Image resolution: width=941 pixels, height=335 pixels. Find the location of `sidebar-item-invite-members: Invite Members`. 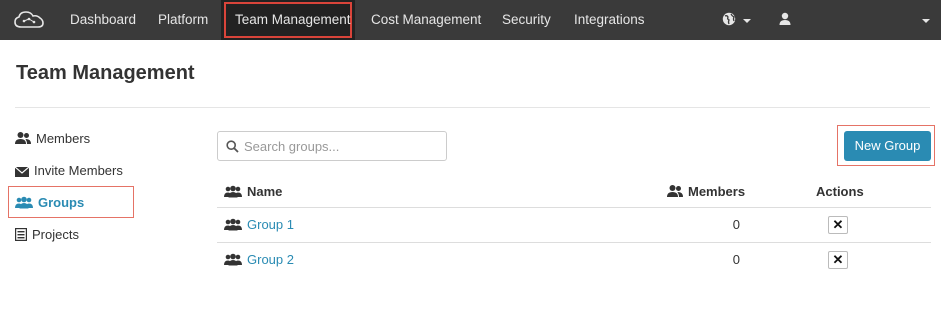

sidebar-item-invite-members: Invite Members is located at coordinates (68, 171).